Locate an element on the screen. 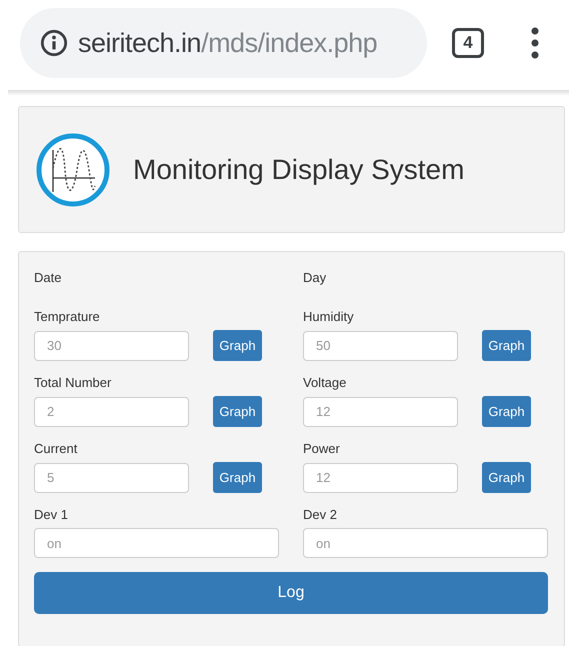  address-bar: seiritech.in/mds/index.php is located at coordinates (223, 43).